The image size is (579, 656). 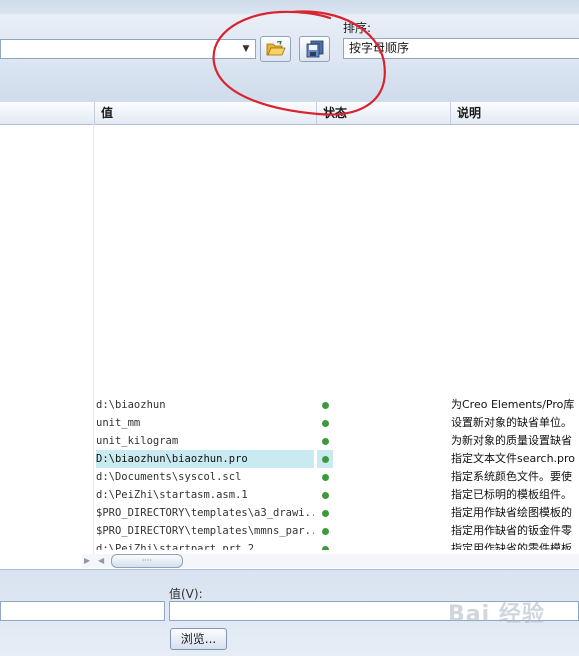 I want to click on file-combo: ▼, so click(x=128, y=49).